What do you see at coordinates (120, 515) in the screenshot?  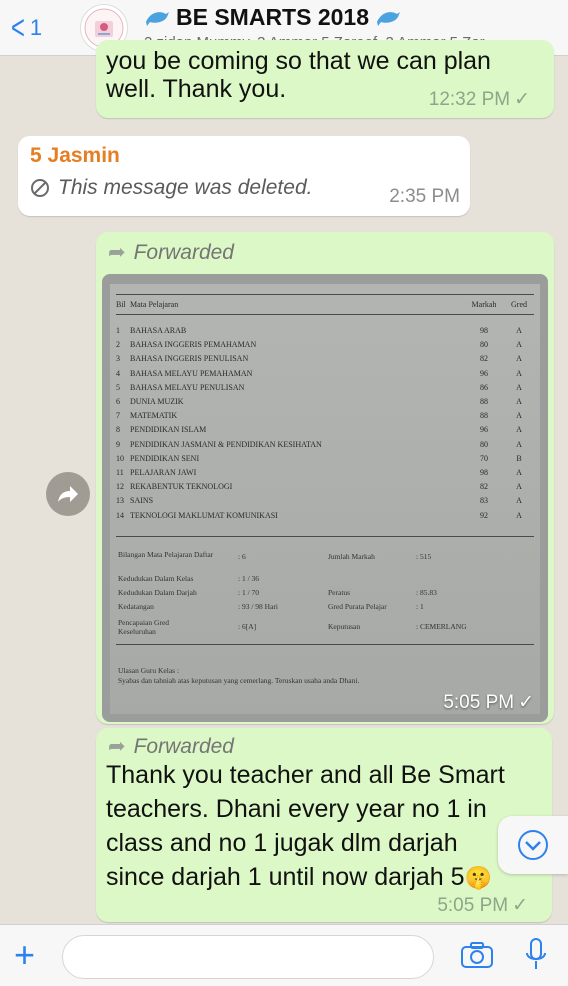 I see `table-cell: 14` at bounding box center [120, 515].